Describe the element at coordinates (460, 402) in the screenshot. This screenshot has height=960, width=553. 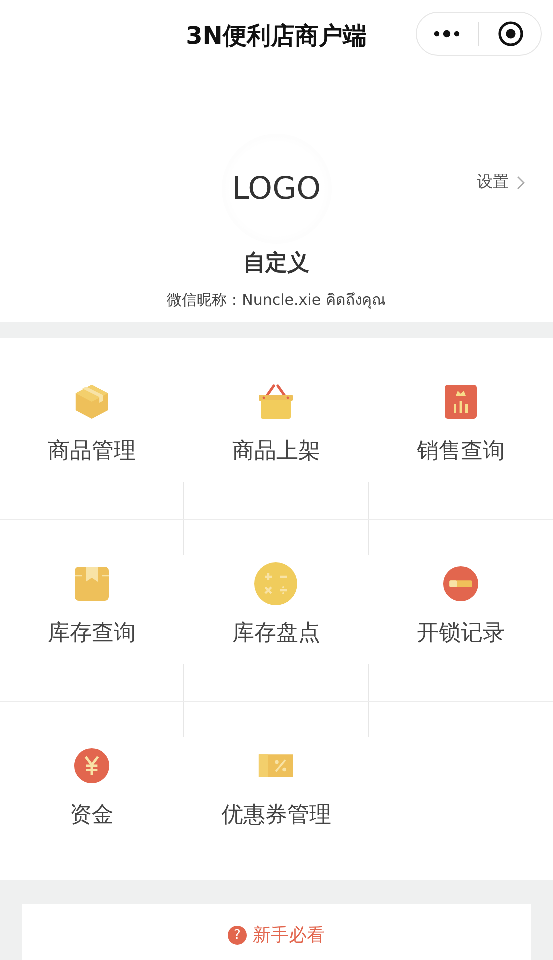
I see `chart-icon` at that location.